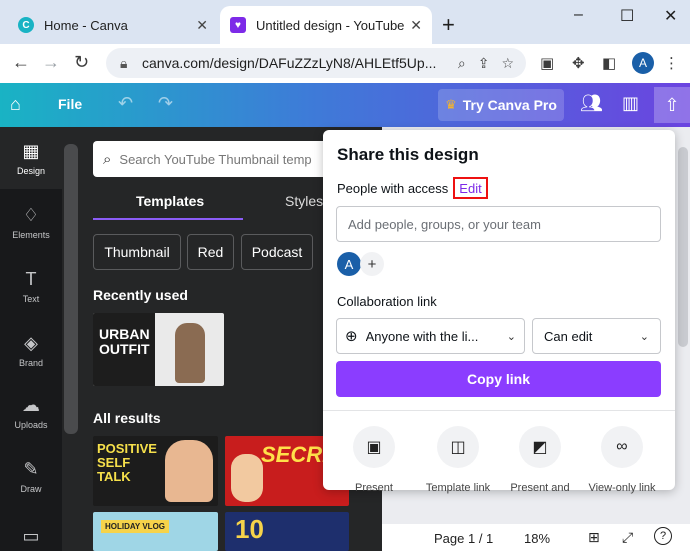 This screenshot has height=551, width=690. Describe the element at coordinates (71, 289) in the screenshot. I see `panel-scrollbar` at that location.